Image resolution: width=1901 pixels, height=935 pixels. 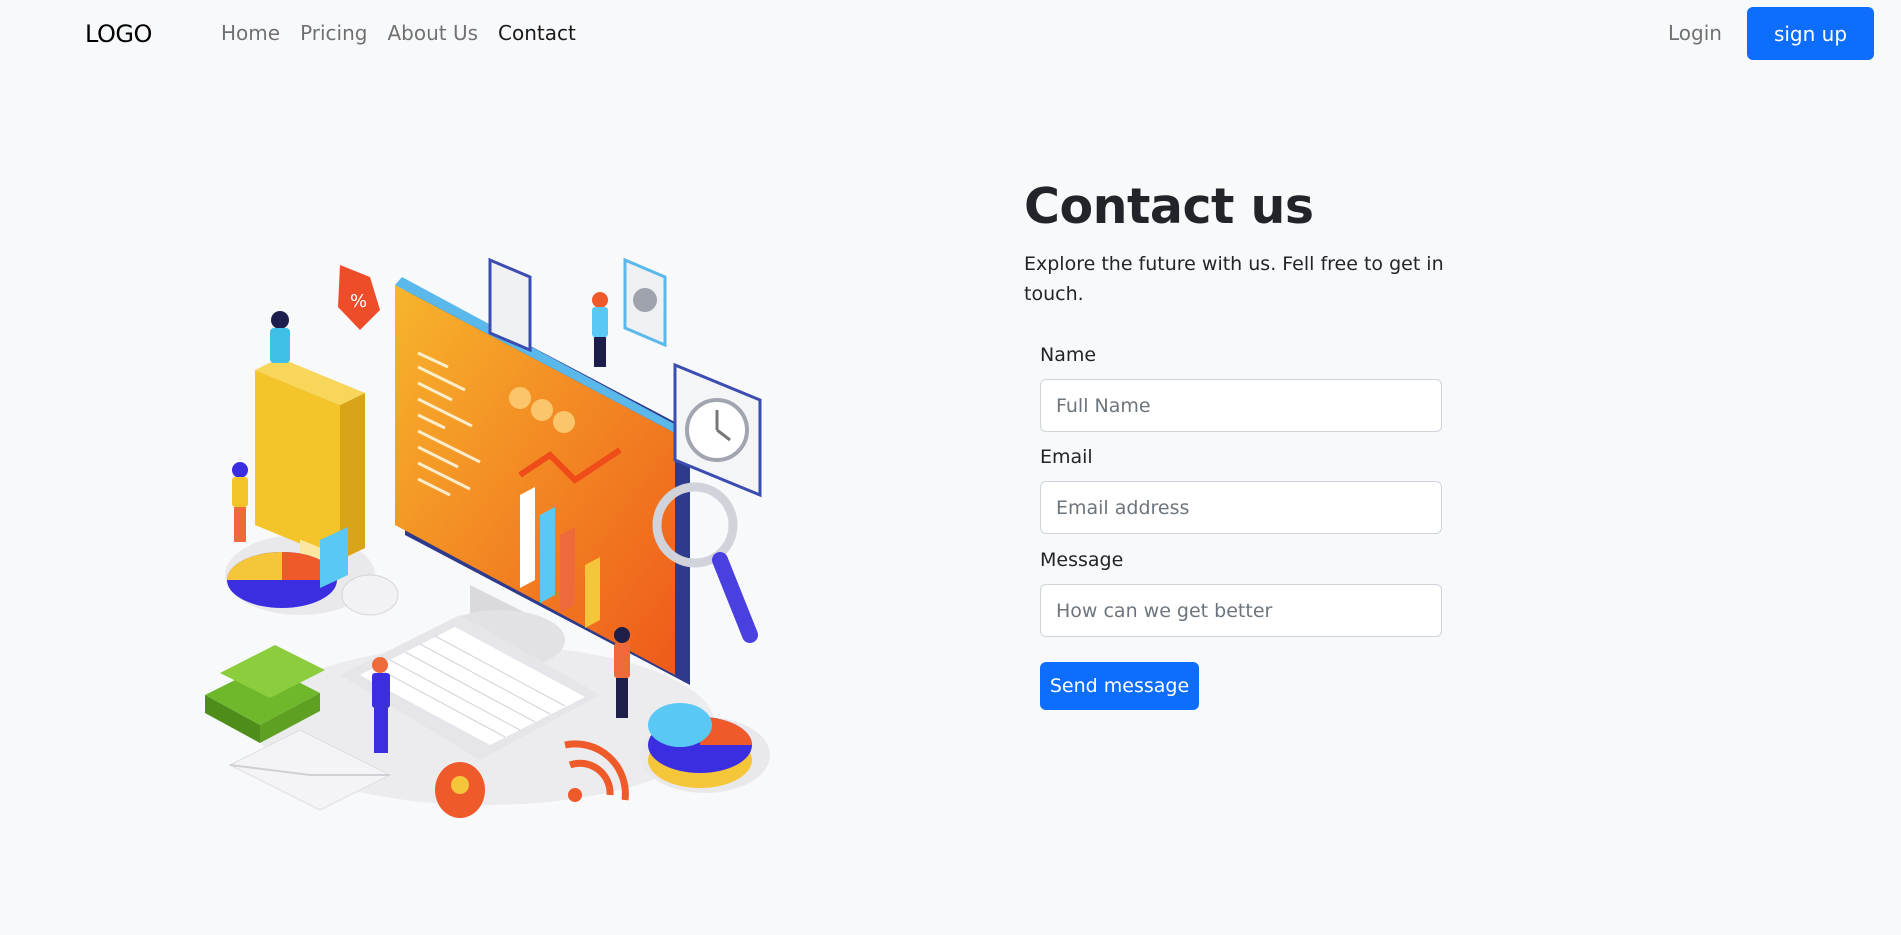 I want to click on signup-button: sign up, so click(x=1810, y=33).